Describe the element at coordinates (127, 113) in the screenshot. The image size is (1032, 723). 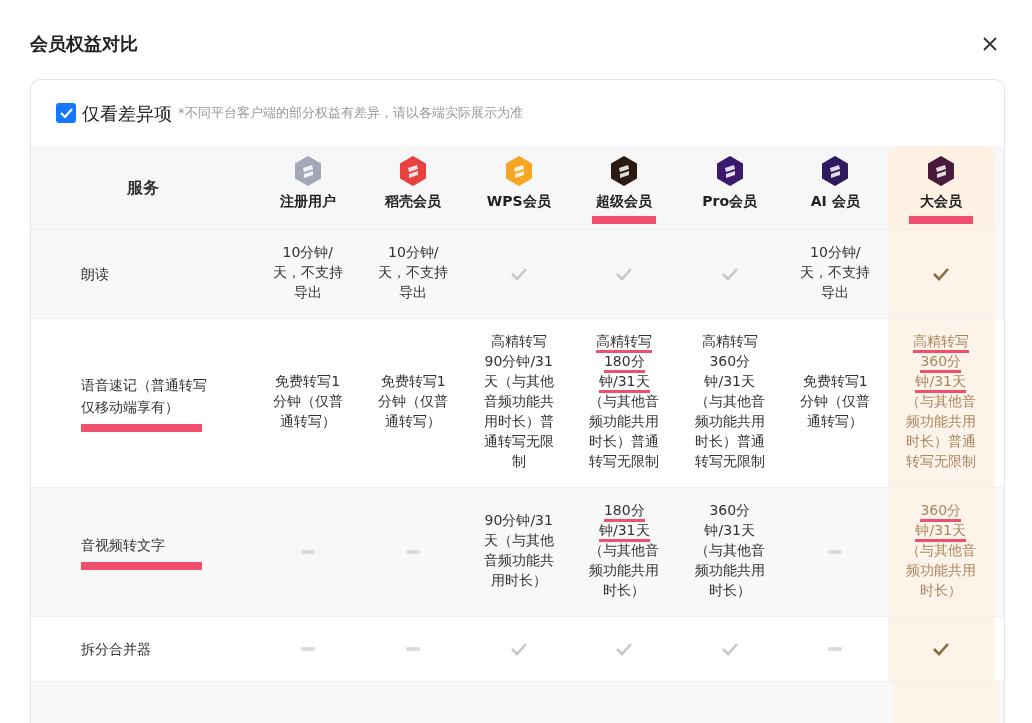
I see `filter-label: 仅看差异项` at that location.